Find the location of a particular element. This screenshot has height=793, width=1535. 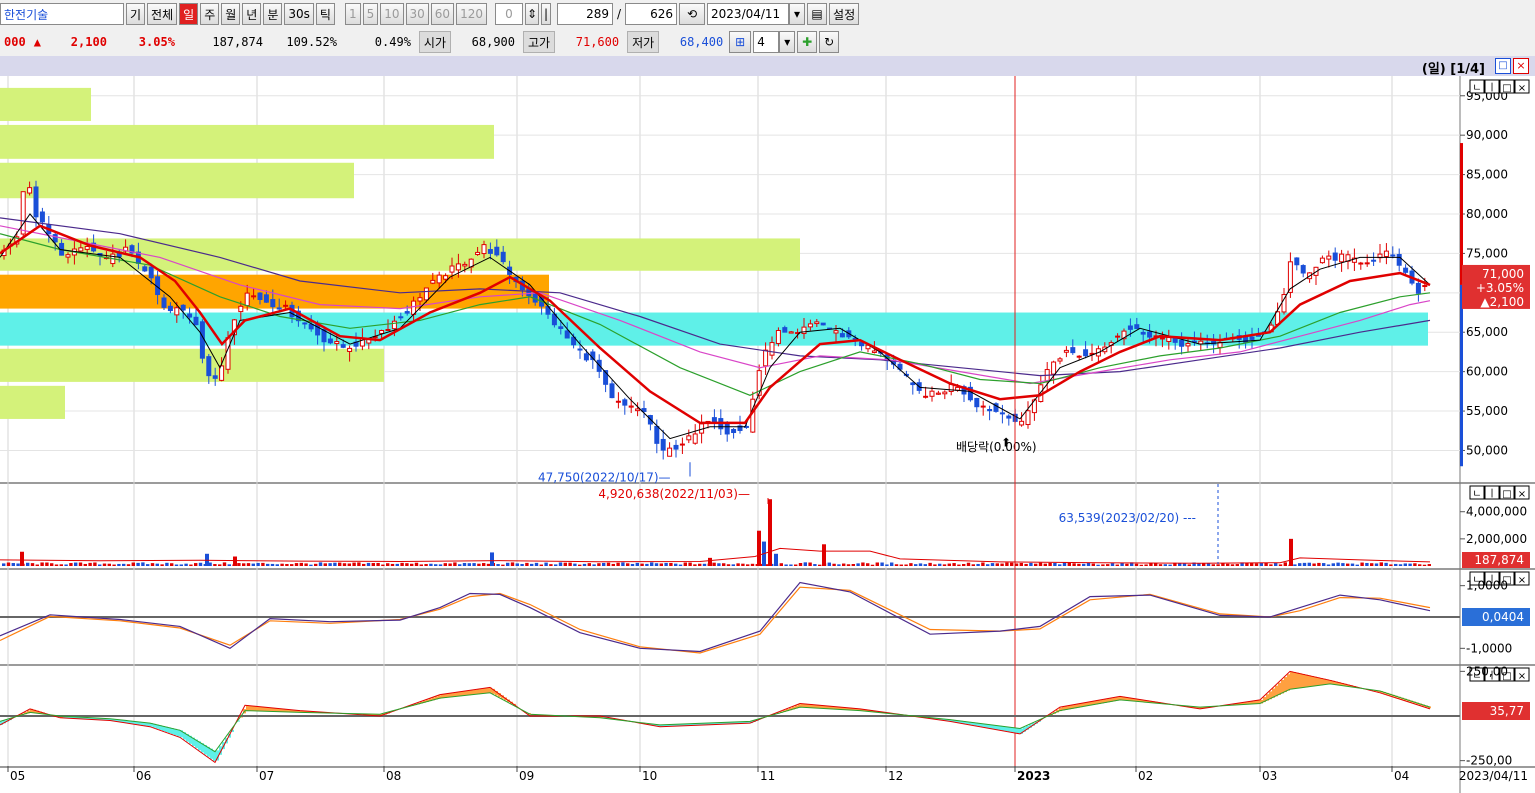

period-30s-button: 30s is located at coordinates (299, 14).